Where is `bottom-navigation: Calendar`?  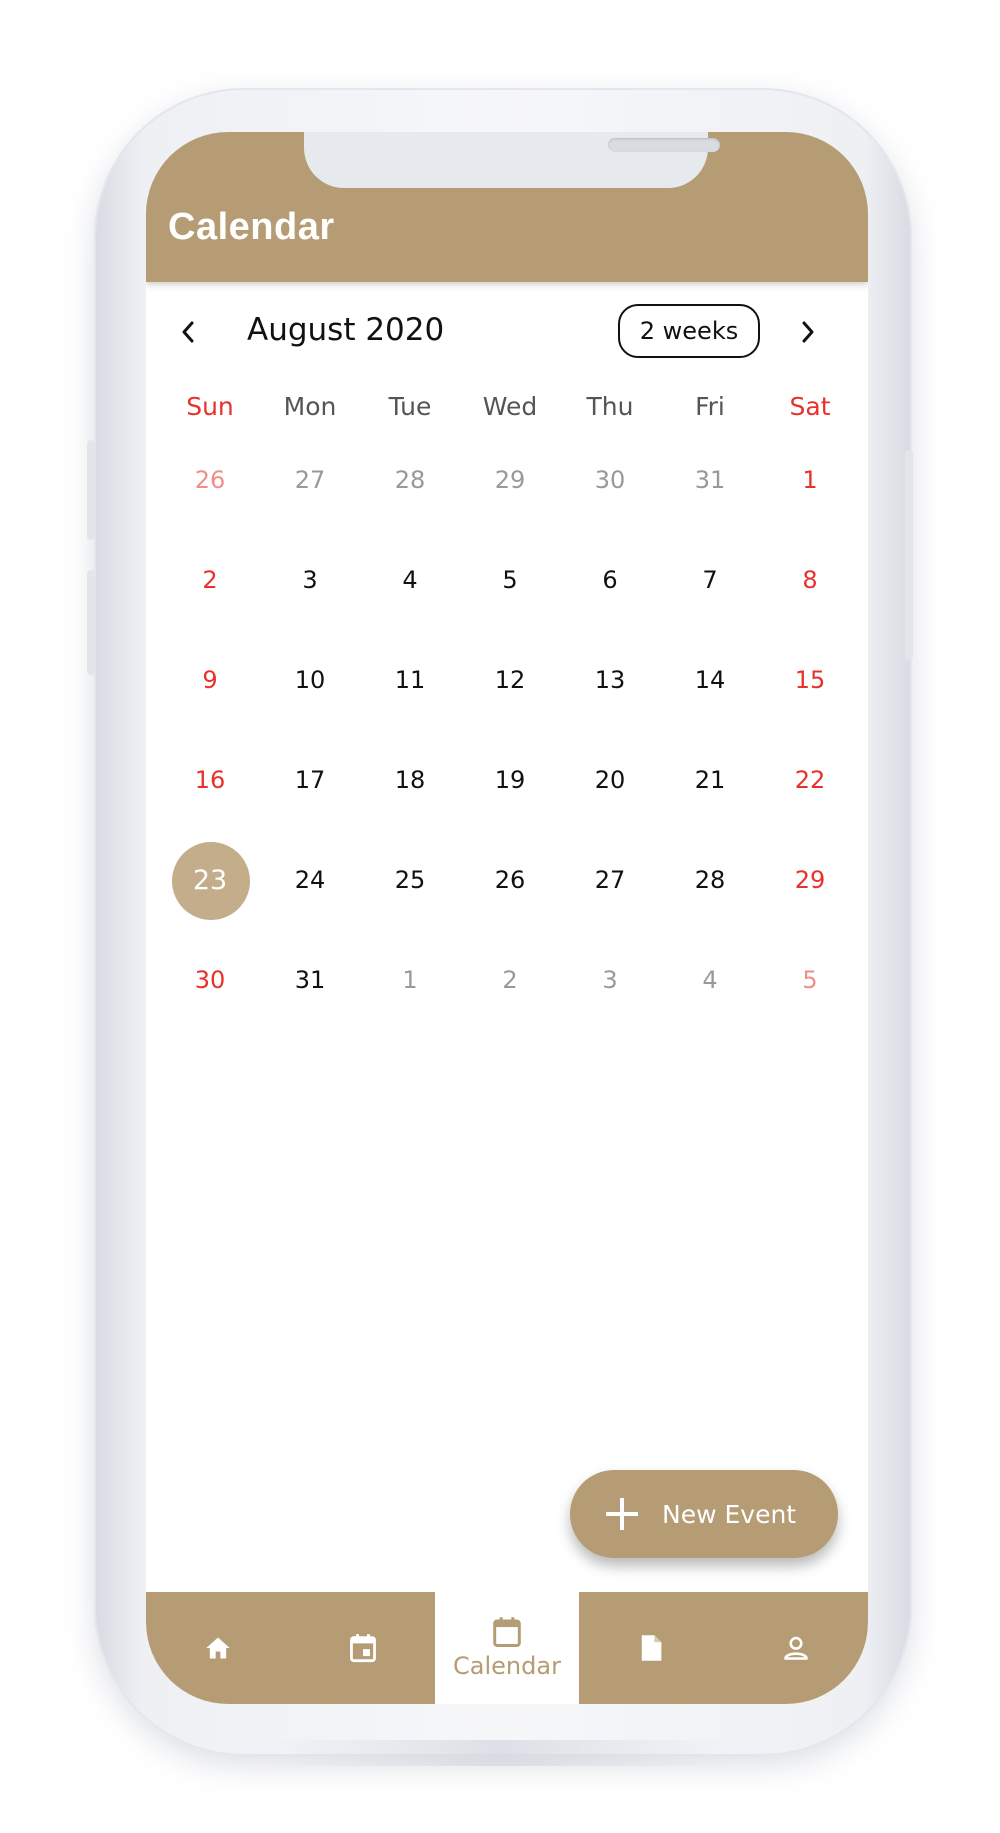
bottom-navigation: Calendar is located at coordinates (507, 1648).